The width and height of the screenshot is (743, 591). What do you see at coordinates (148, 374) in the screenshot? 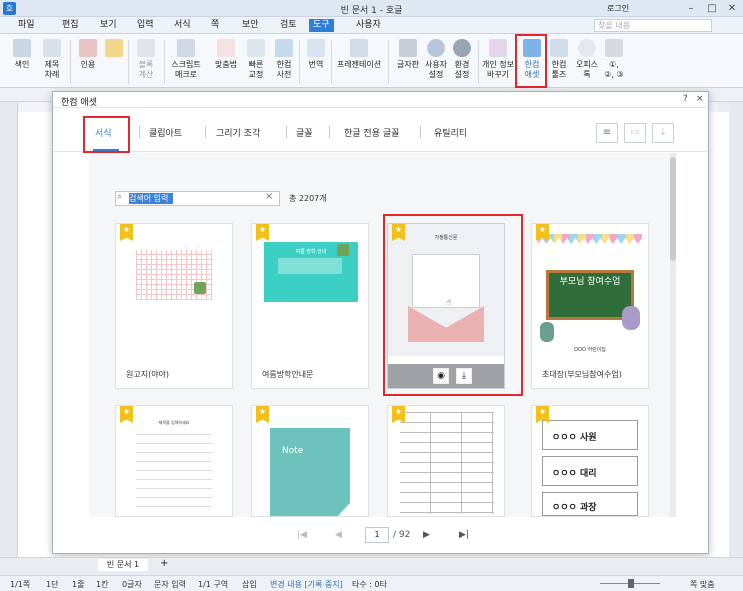
I see `card-name: 원고지(야야)` at bounding box center [148, 374].